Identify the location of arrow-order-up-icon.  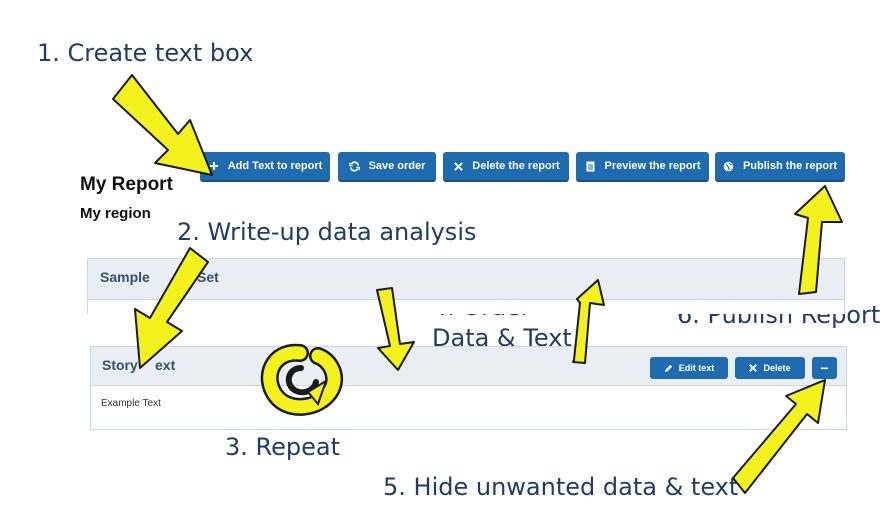
(588, 321).